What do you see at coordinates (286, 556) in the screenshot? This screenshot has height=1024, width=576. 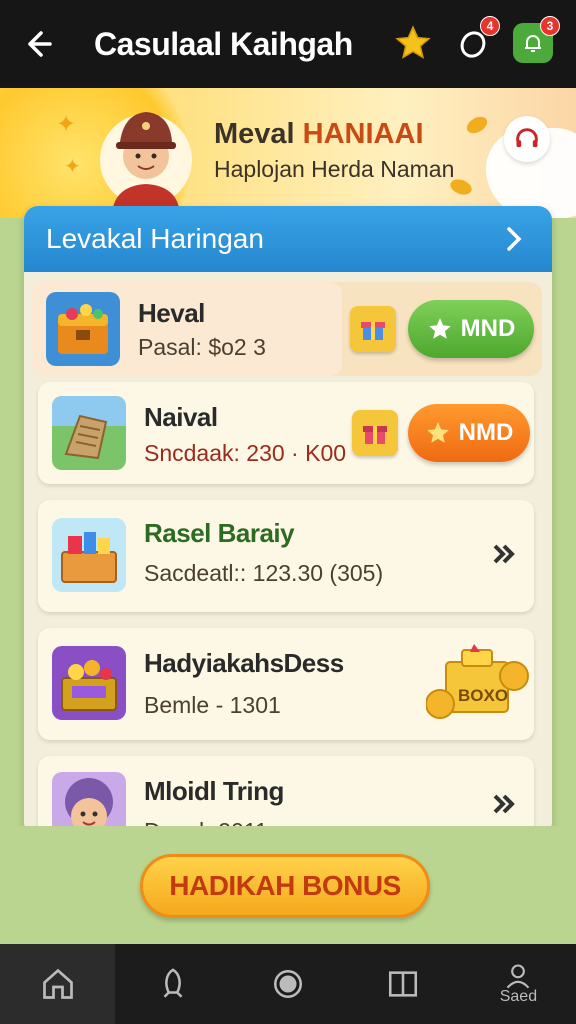 I see `list-item: Rasel Baraiy Sacdeatl:: 123.30 (305)` at bounding box center [286, 556].